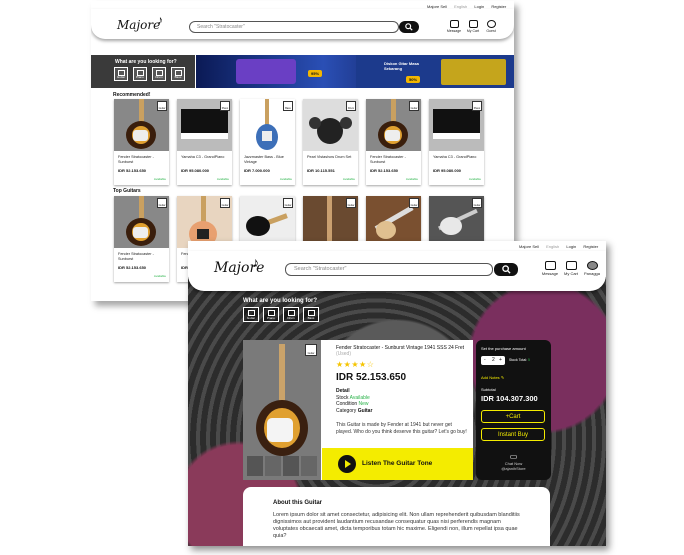 The image size is (684, 555). Describe the element at coordinates (257, 170) in the screenshot. I see `product-price: IDR 7.000.000` at that location.